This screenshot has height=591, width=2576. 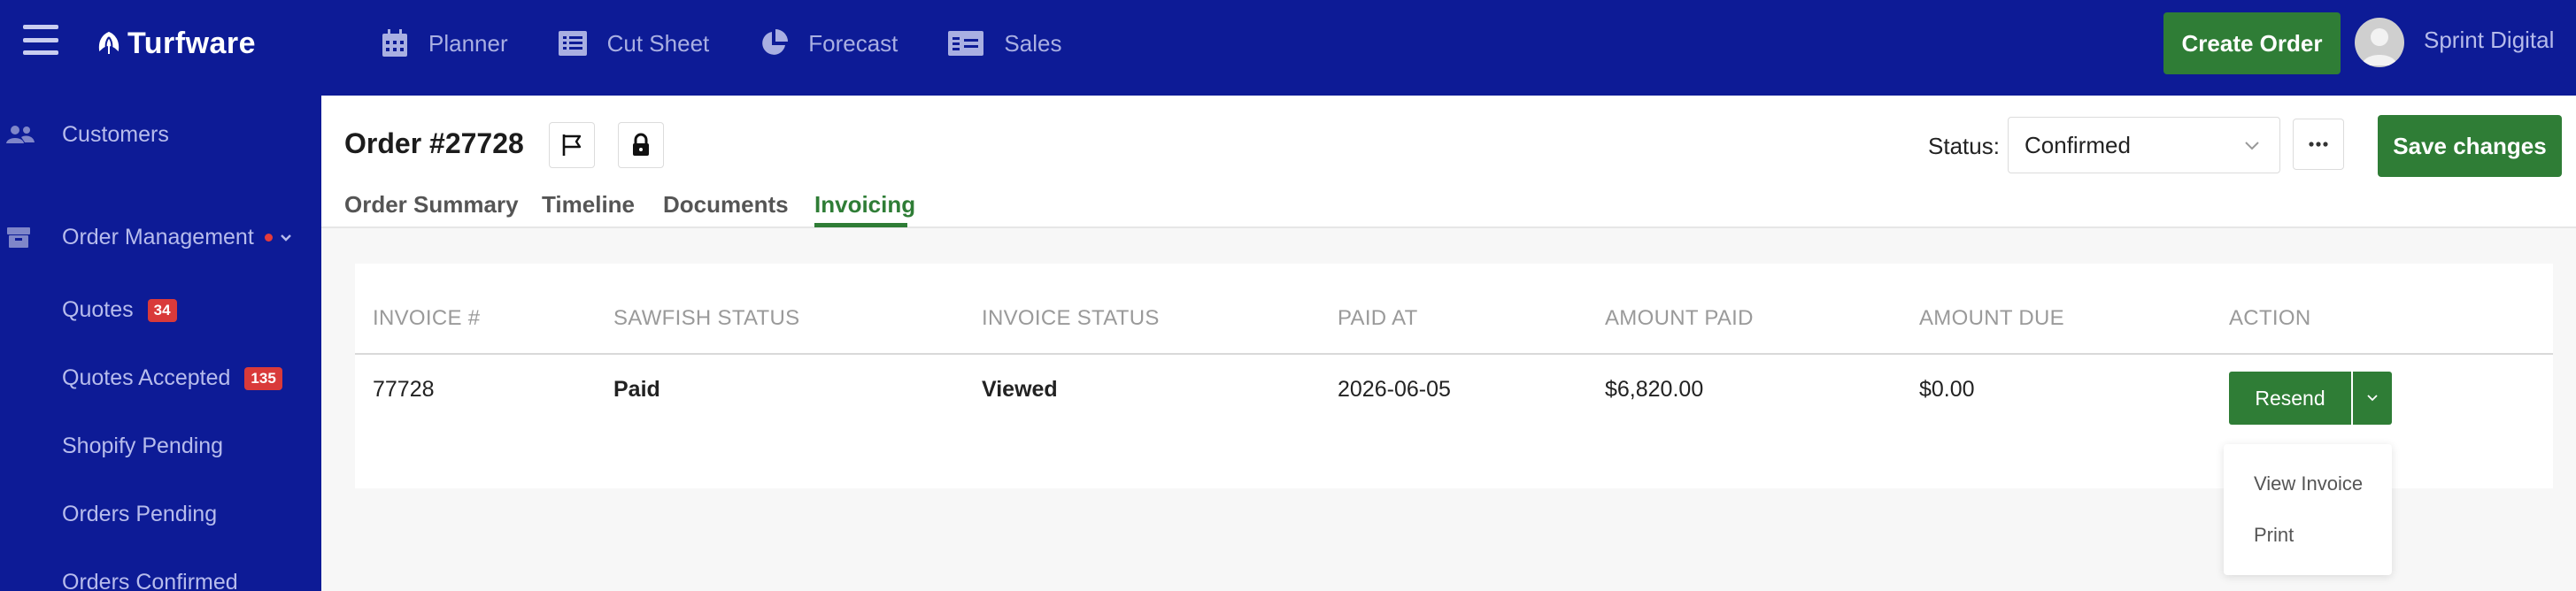 What do you see at coordinates (2308, 510) in the screenshot?
I see `action-dropdown-menu: View Invoice Print` at bounding box center [2308, 510].